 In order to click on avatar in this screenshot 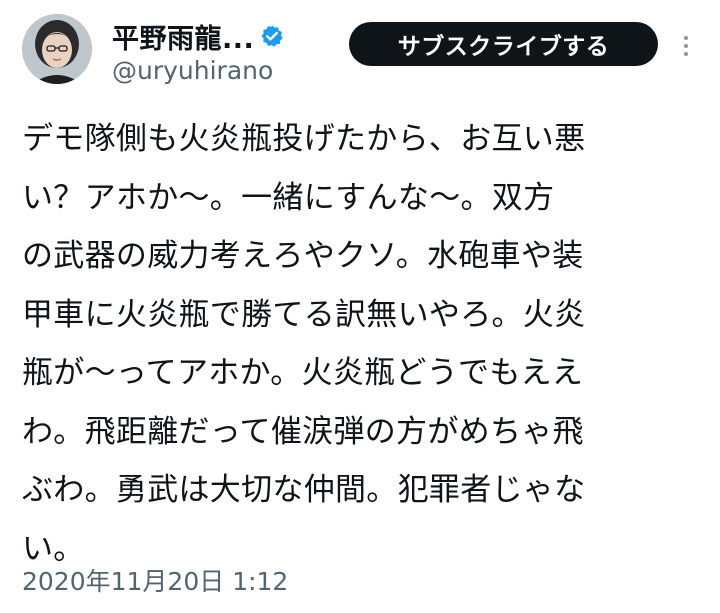, I will do `click(57, 49)`.